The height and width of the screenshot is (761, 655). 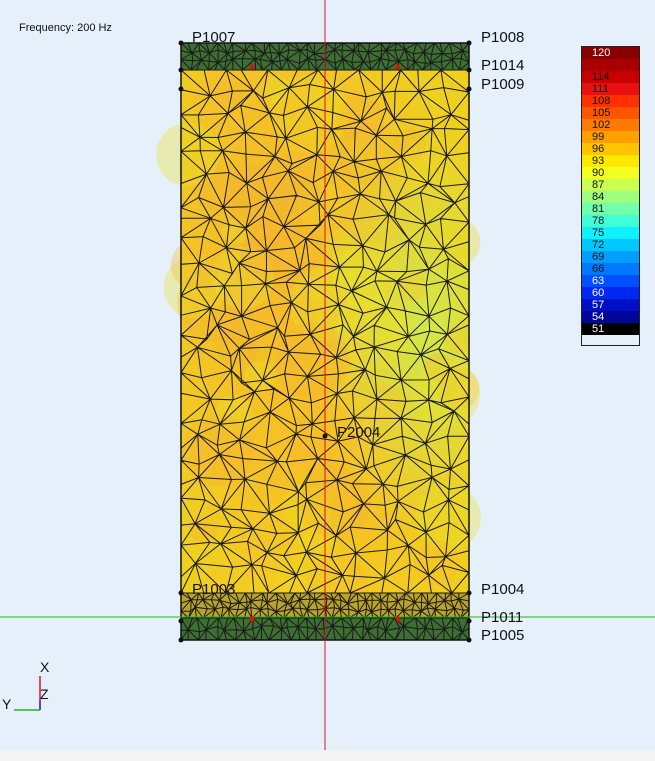 What do you see at coordinates (610, 161) in the screenshot?
I see `legend-entry: 93` at bounding box center [610, 161].